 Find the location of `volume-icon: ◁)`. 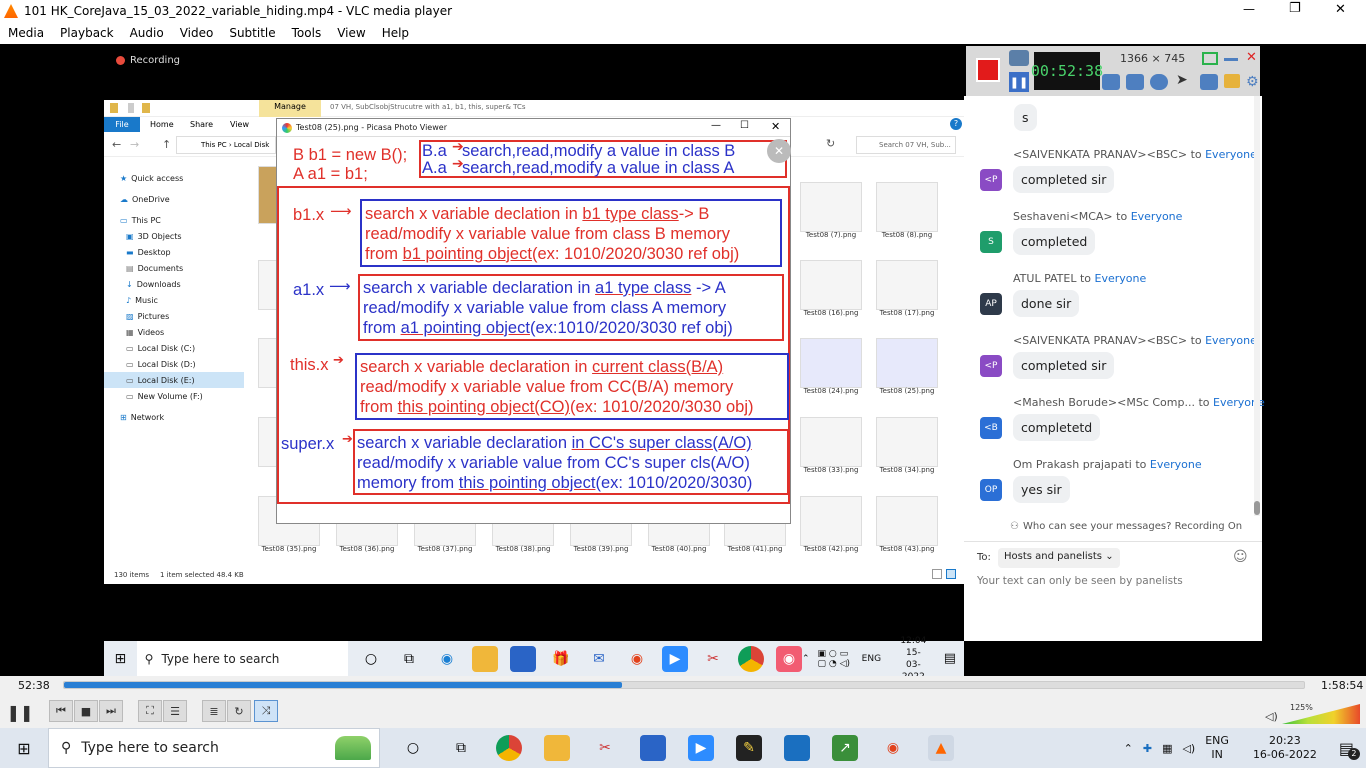

volume-icon: ◁) is located at coordinates (1271, 716).